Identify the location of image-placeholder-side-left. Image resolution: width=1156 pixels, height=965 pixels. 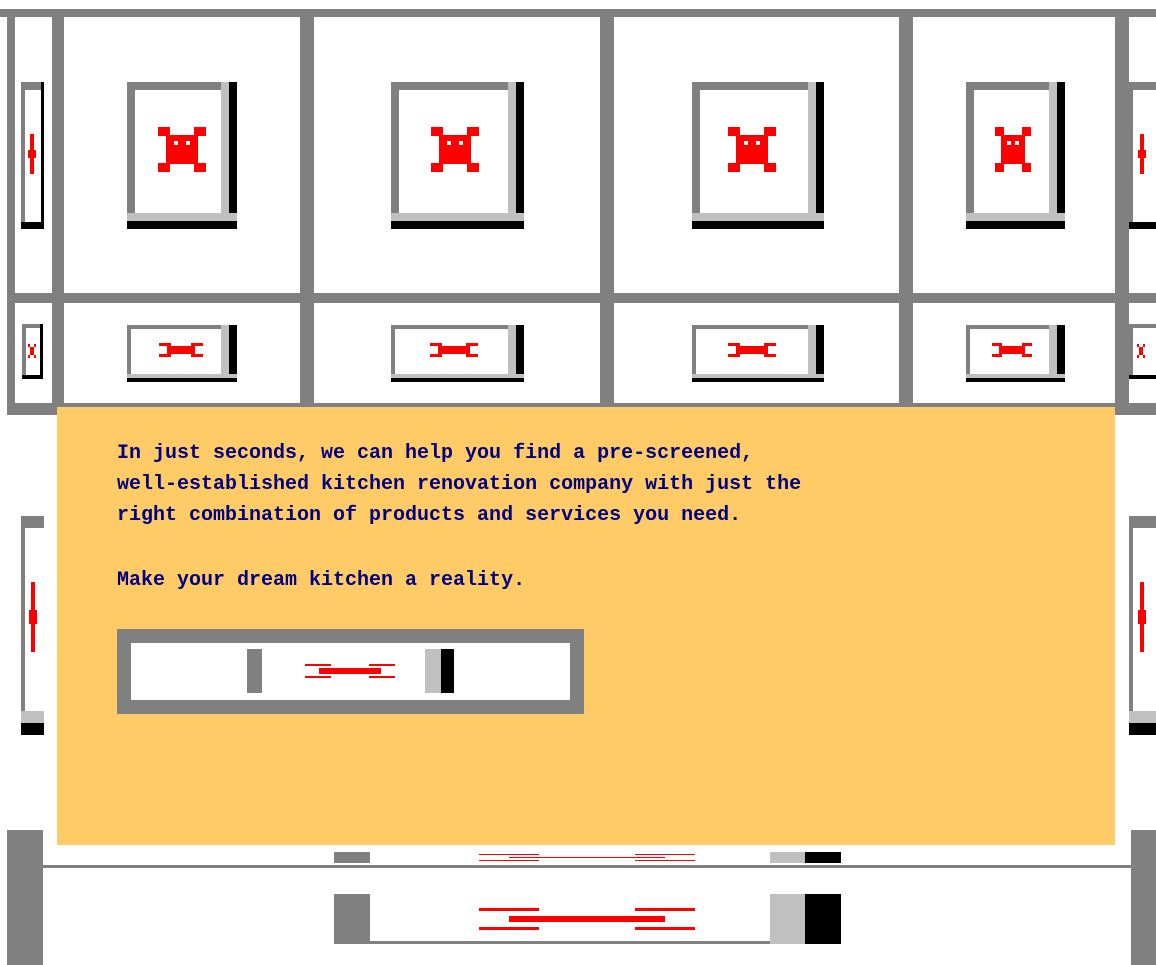
(32, 625).